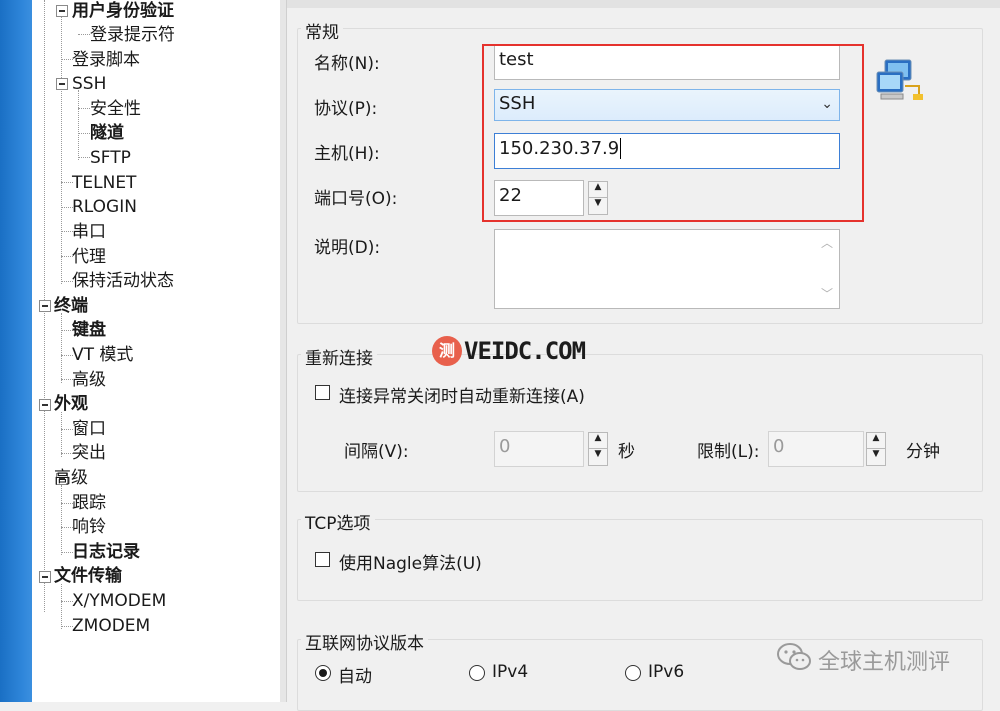 The width and height of the screenshot is (1000, 711). Describe the element at coordinates (89, 330) in the screenshot. I see `tree-item-keyboard: 键盘` at that location.